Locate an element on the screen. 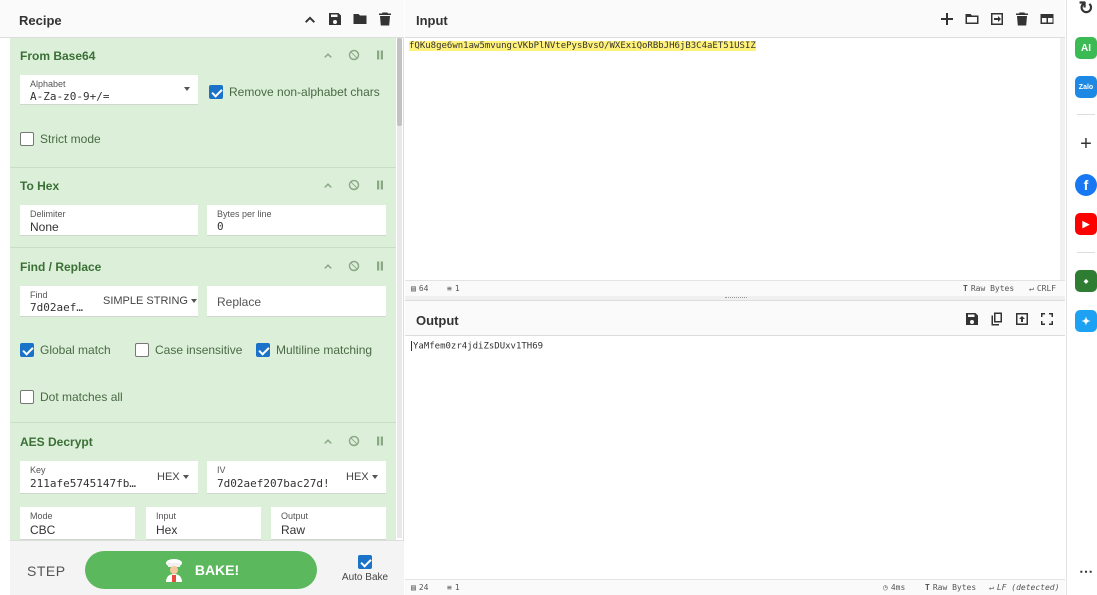 This screenshot has height=595, width=1097. multiline-matching-checkbox: Multiline matching is located at coordinates (314, 350).